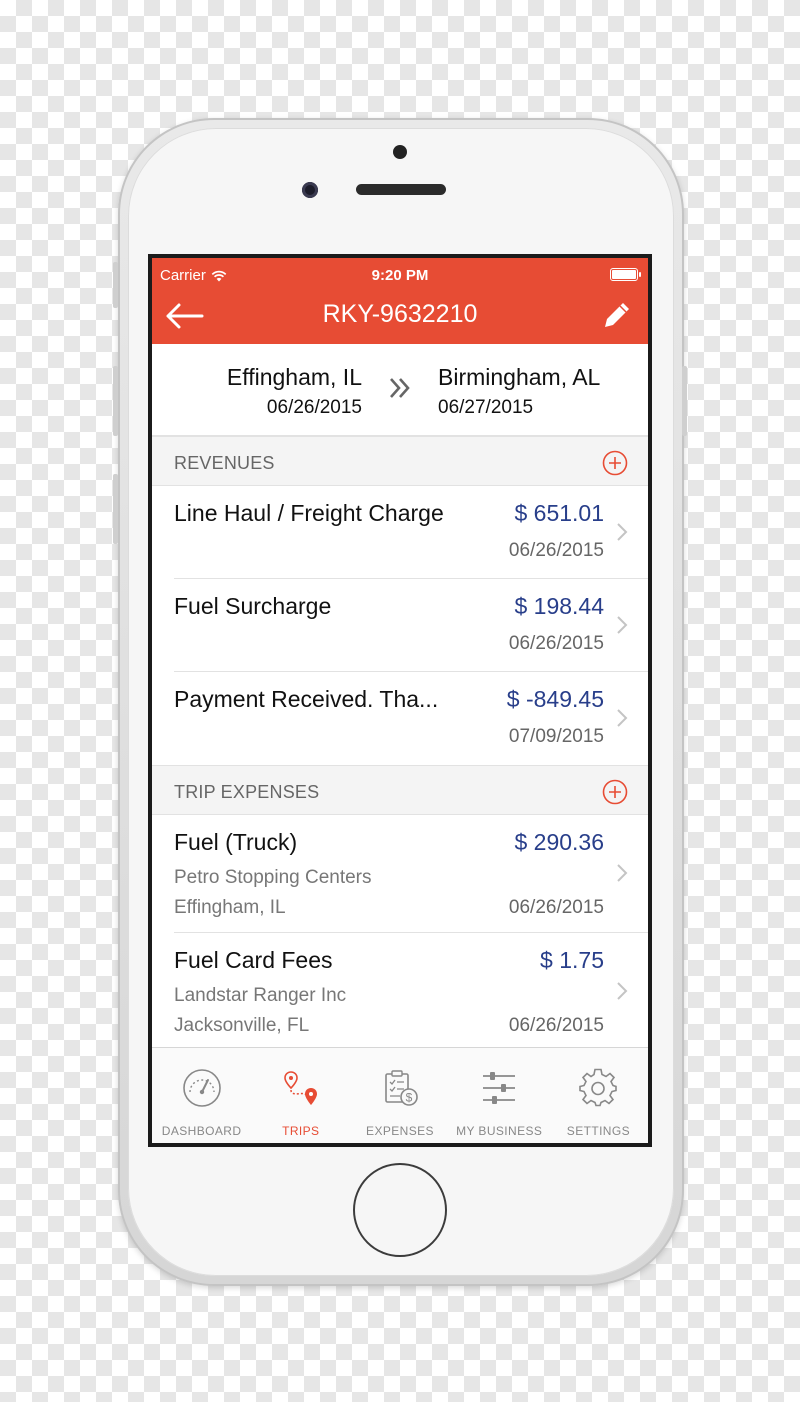 Image resolution: width=800 pixels, height=1402 pixels. Describe the element at coordinates (625, 274) in the screenshot. I see `battery-icon` at that location.